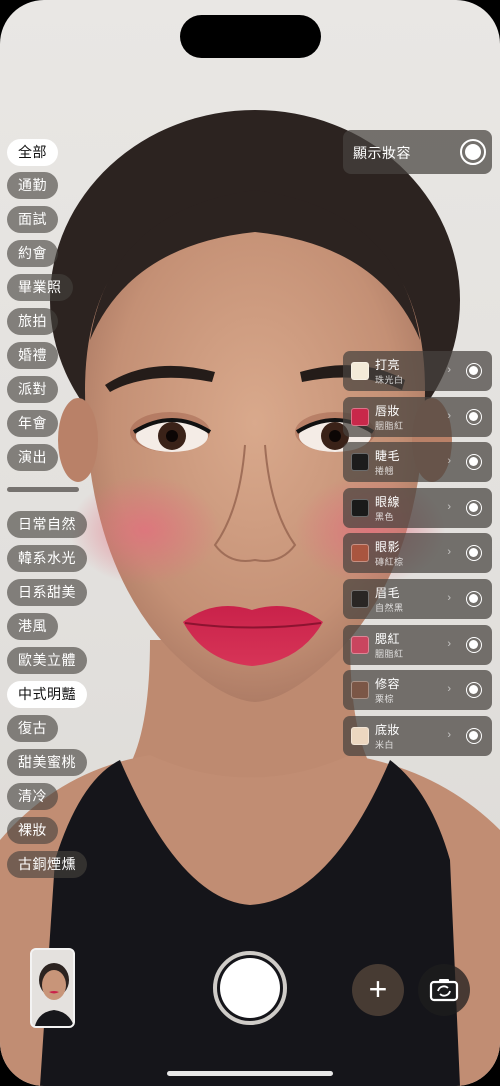 The height and width of the screenshot is (1086, 500). Describe the element at coordinates (47, 524) in the screenshot. I see `style-pill: 日常自然` at that location.